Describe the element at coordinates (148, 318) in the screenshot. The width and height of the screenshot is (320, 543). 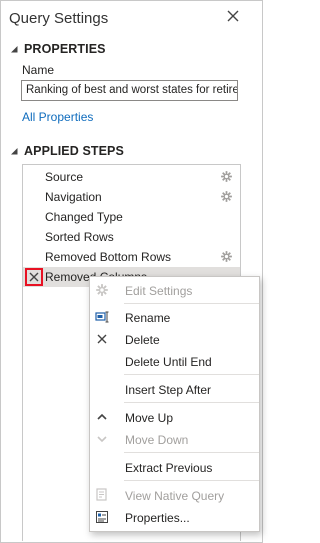
I see `menu-item-label: Rename` at that location.